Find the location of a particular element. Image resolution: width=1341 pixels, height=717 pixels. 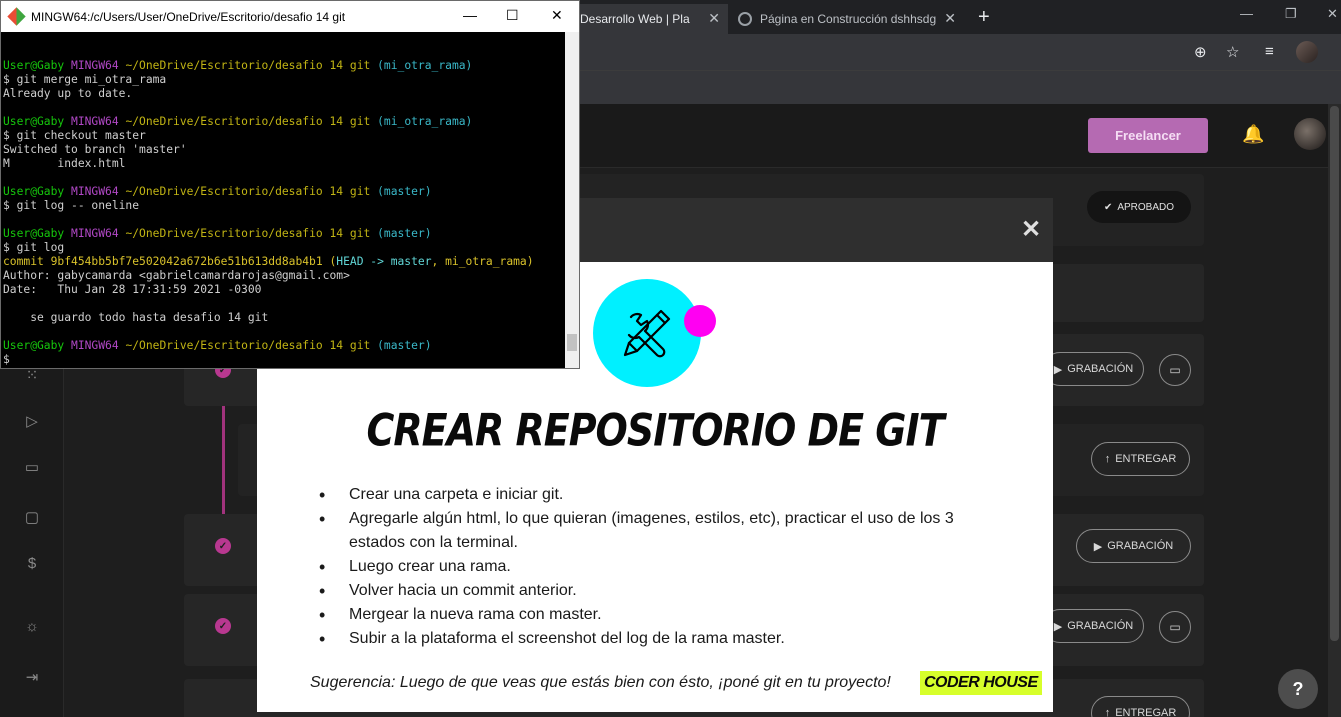

restore-window-icon: ❐ is located at coordinates (1291, 14).